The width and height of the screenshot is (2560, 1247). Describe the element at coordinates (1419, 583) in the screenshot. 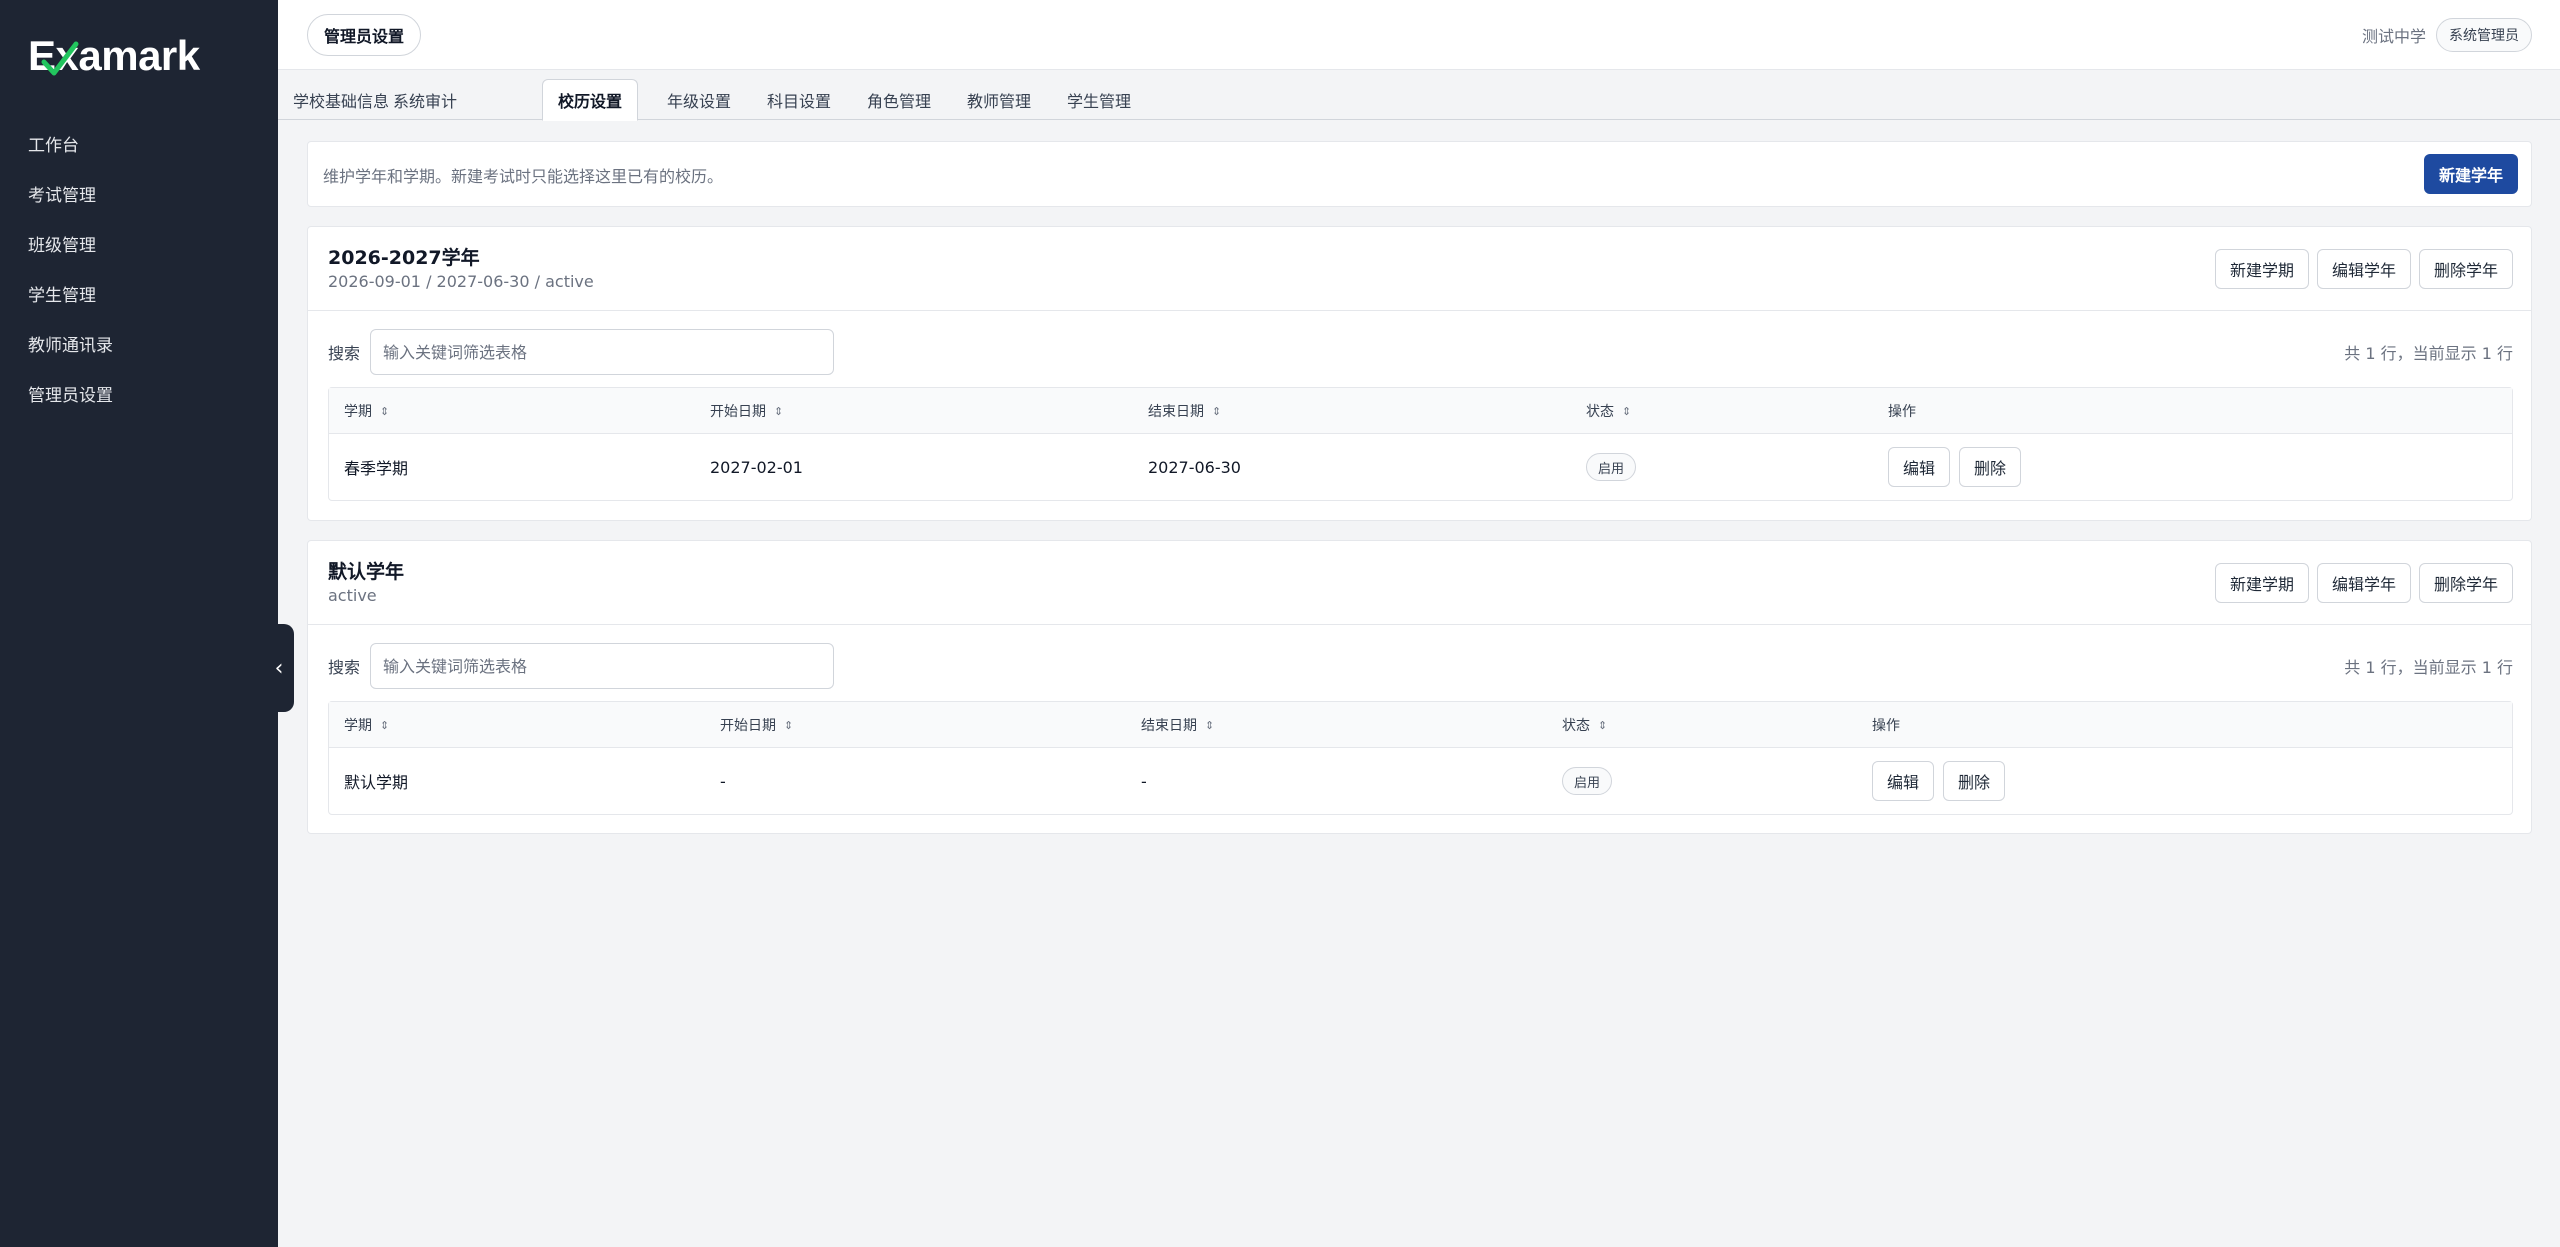

I see `year-card-header: 默认学年 active 新建学期 编辑学年 删除学年` at that location.